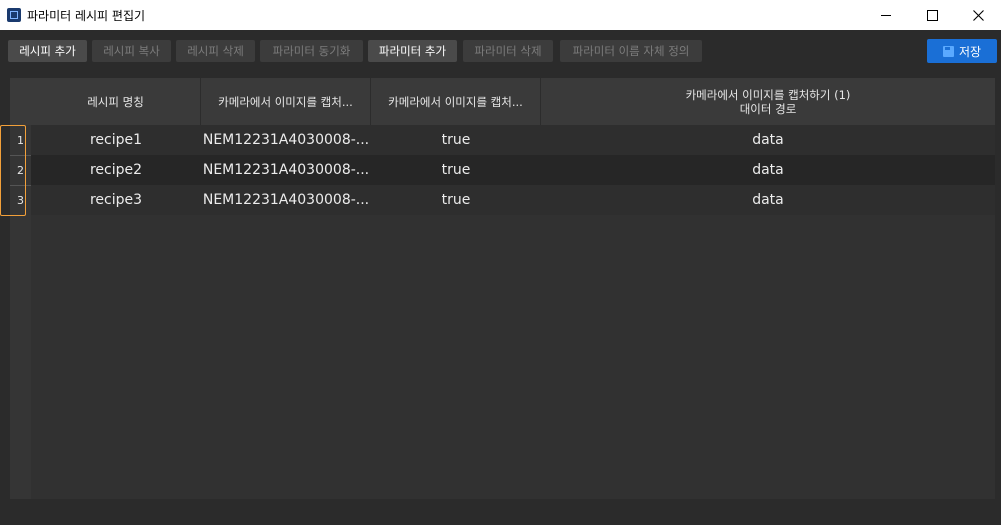  I want to click on cell-recipe-name: recipe3, so click(116, 200).